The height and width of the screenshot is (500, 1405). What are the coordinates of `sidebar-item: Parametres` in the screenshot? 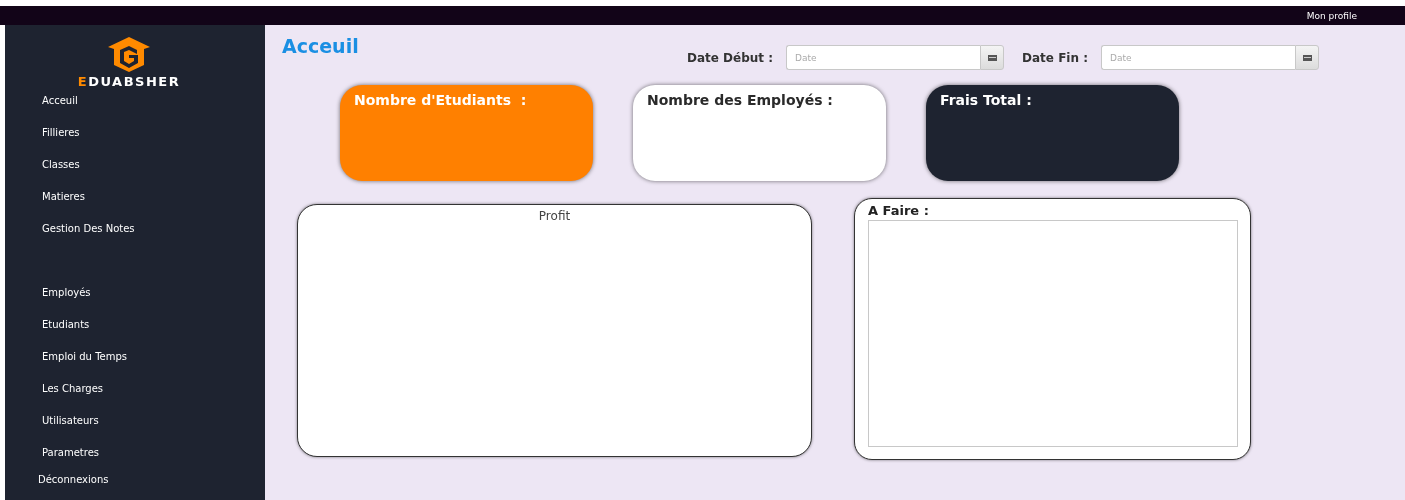 It's located at (52, 453).